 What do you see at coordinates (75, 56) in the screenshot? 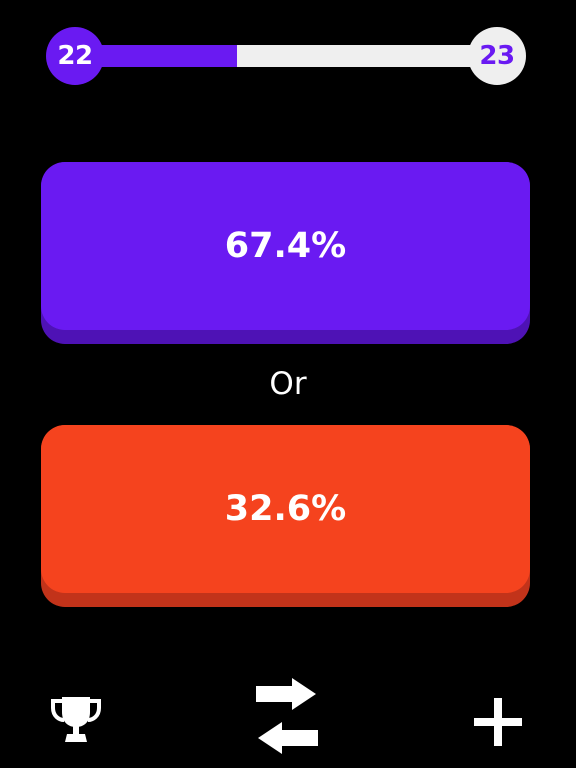
I see `current-level-badge: 22` at bounding box center [75, 56].